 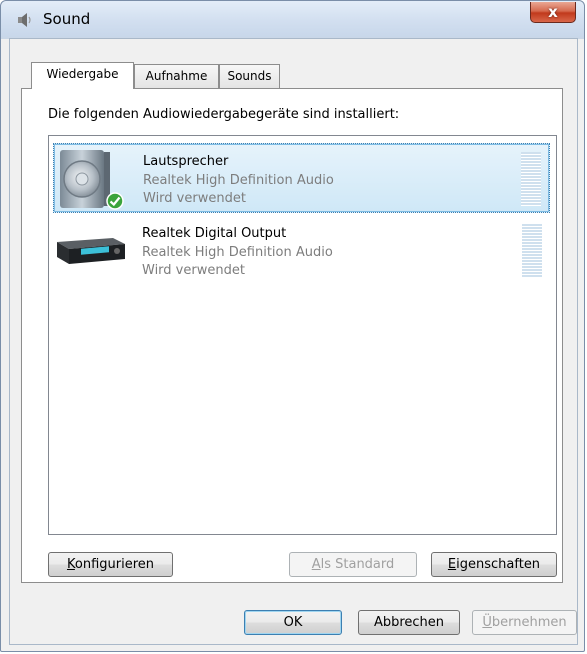 I want to click on default-check-icon, so click(x=115, y=201).